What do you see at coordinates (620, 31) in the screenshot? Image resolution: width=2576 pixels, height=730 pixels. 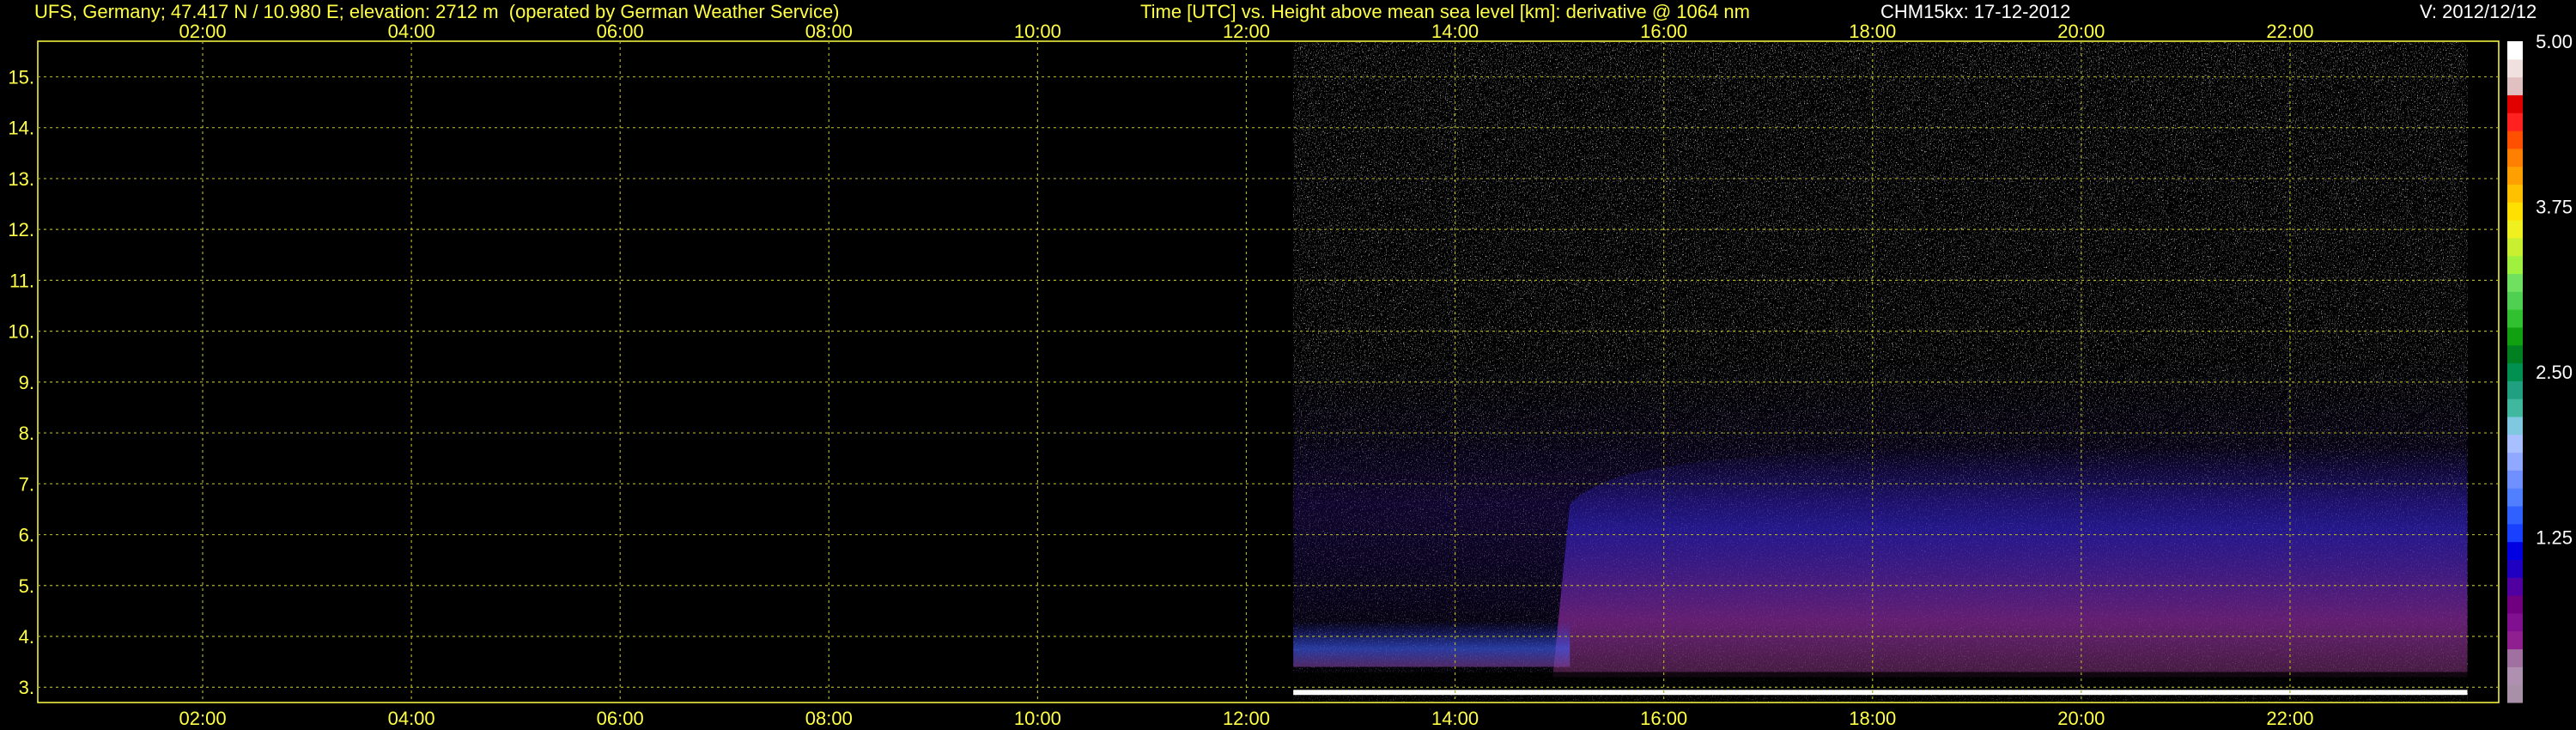 I see `x-tick-label-top: 06:00` at bounding box center [620, 31].